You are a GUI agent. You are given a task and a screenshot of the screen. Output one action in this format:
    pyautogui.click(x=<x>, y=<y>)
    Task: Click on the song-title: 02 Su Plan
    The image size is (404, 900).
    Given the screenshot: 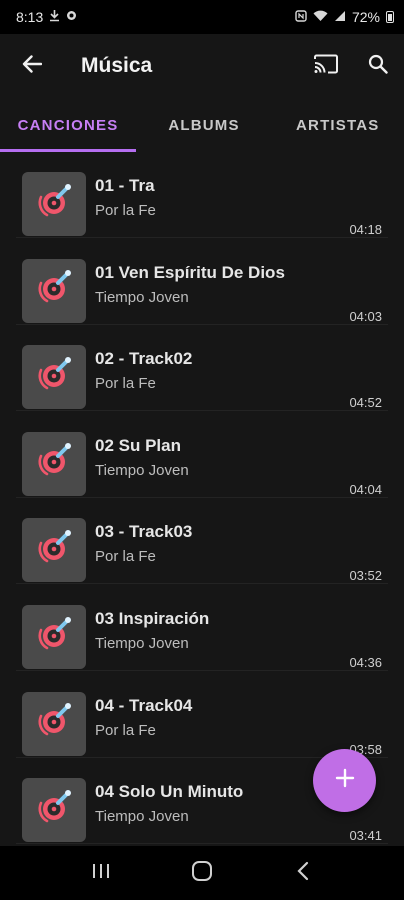 What is the action you would take?
    pyautogui.click(x=138, y=445)
    